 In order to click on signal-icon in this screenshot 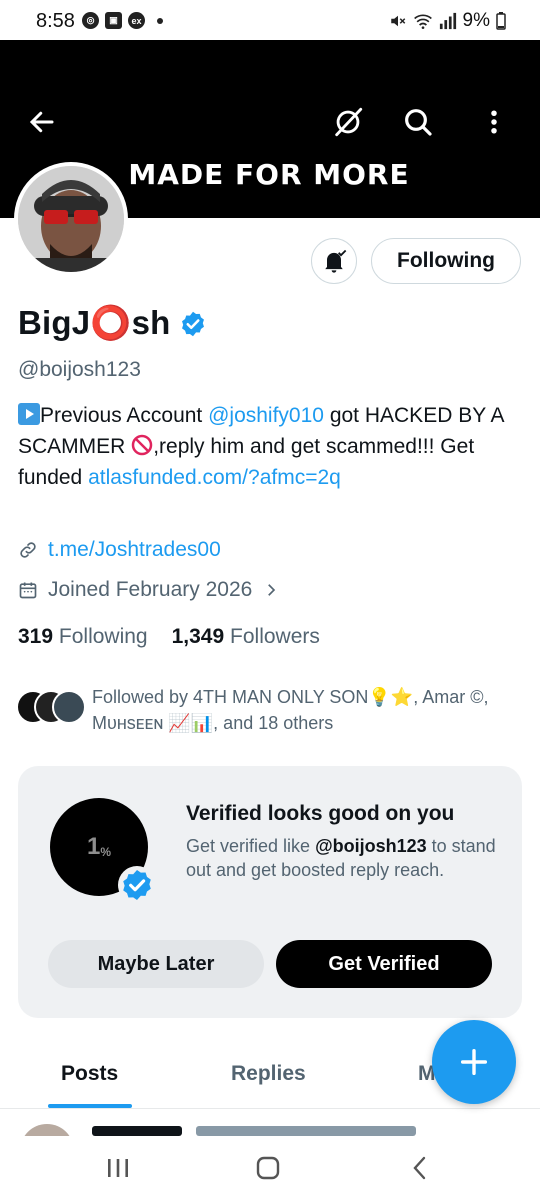, I will do `click(447, 21)`.